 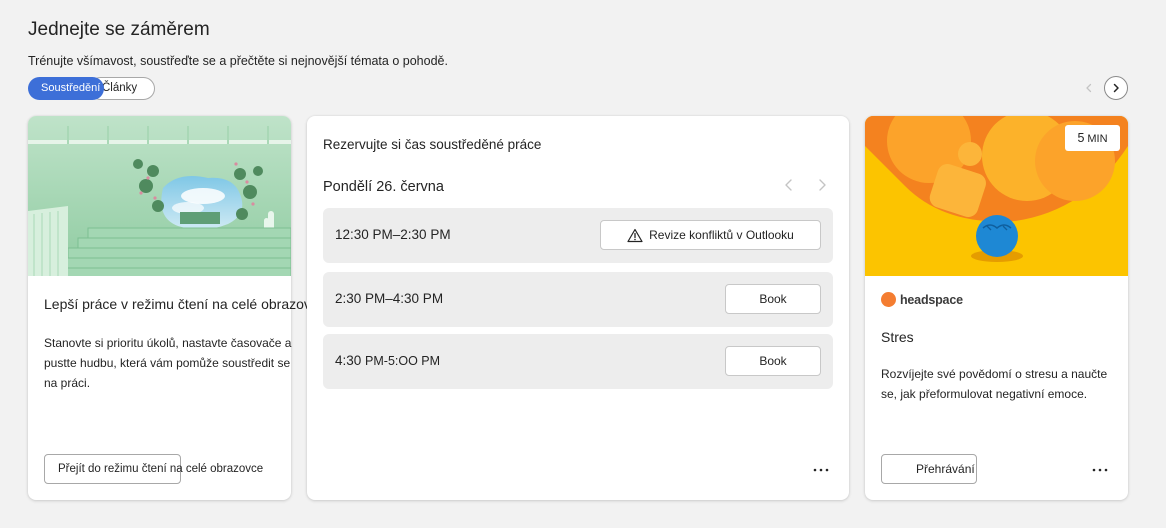 I want to click on duration-value: 5, so click(x=1081, y=138).